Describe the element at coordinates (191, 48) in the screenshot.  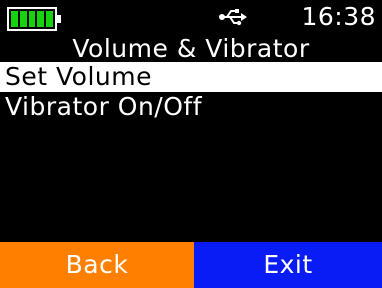
I see `page-title: Volume & Vibrator` at that location.